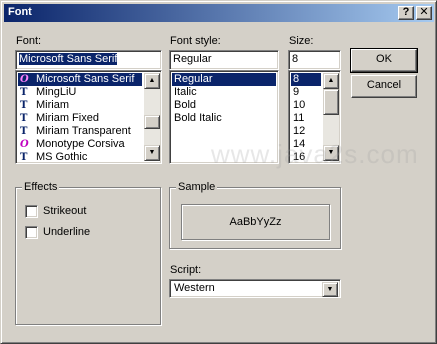 This screenshot has width=437, height=344. I want to click on list-item: Regular, so click(224, 79).